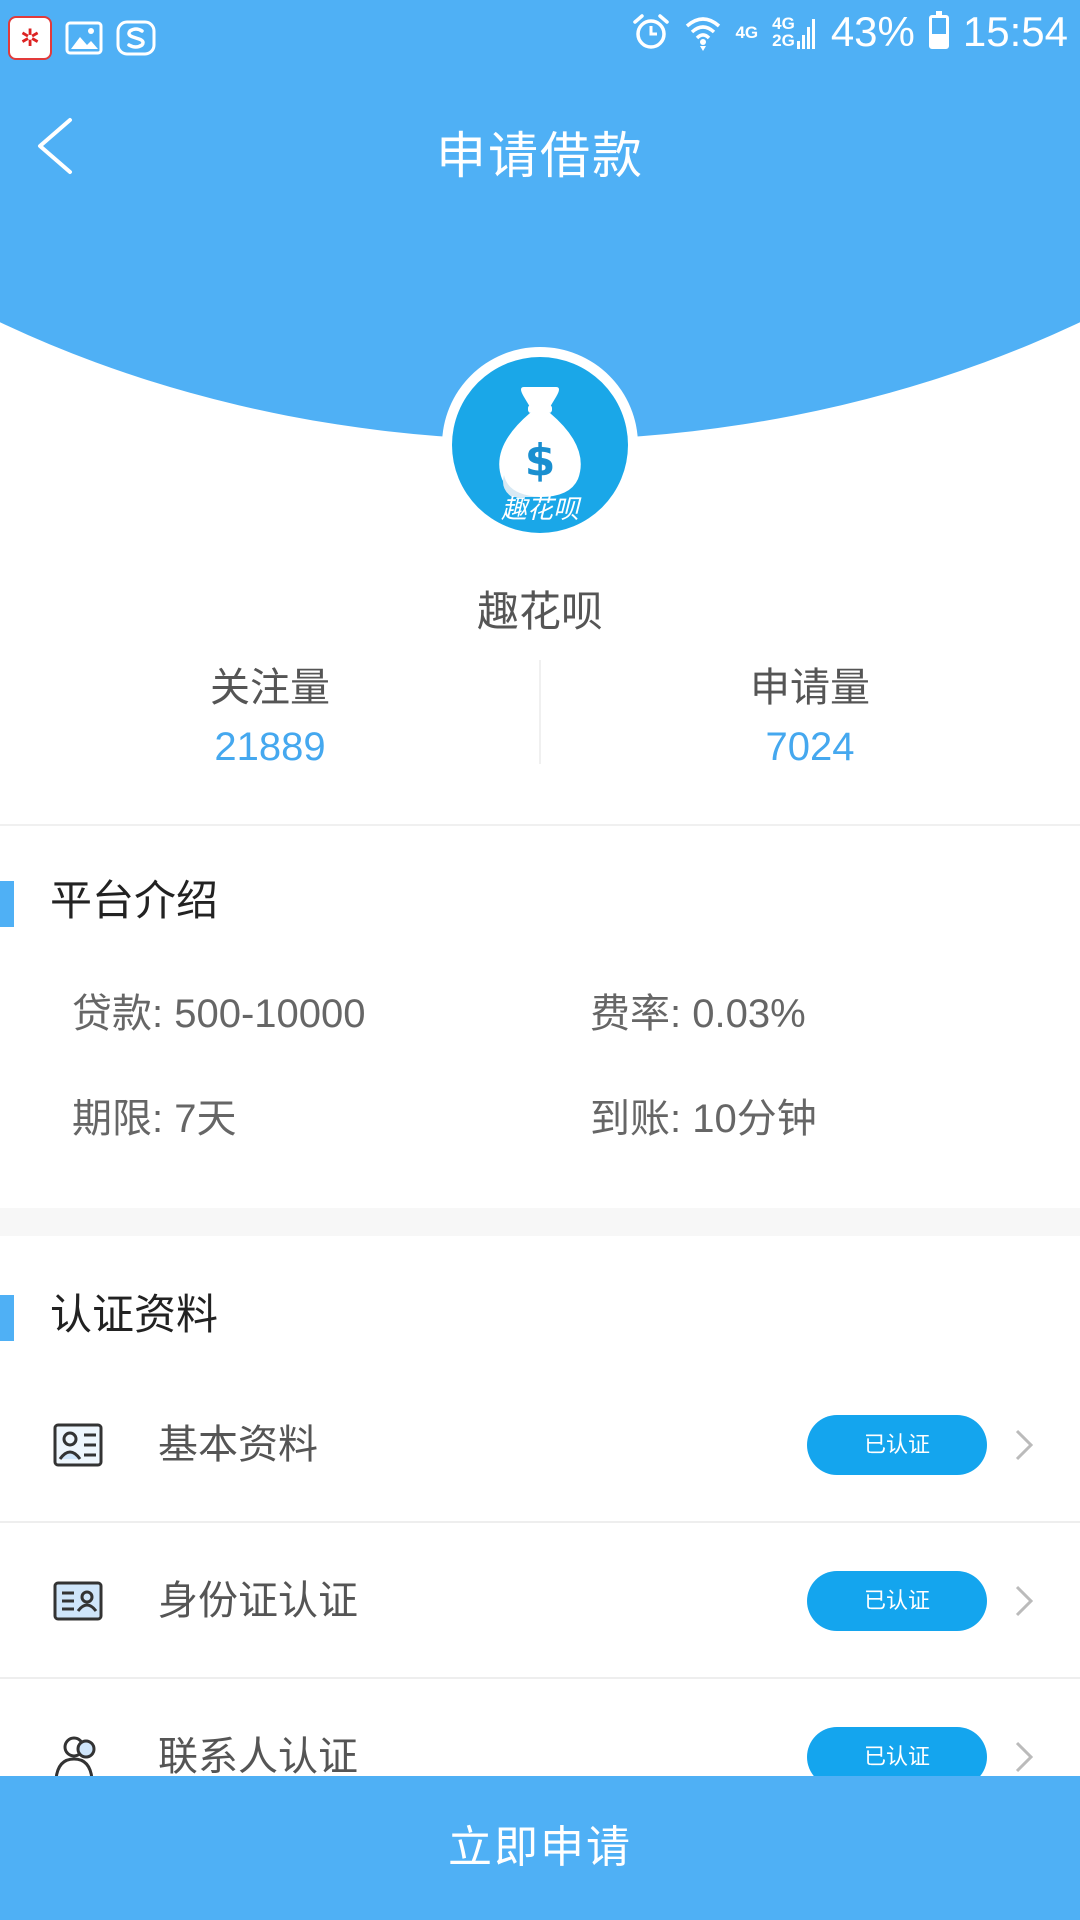  Describe the element at coordinates (540, 38) in the screenshot. I see `status-bar: ✲ 4G 4G 2G 43% 15:54` at that location.